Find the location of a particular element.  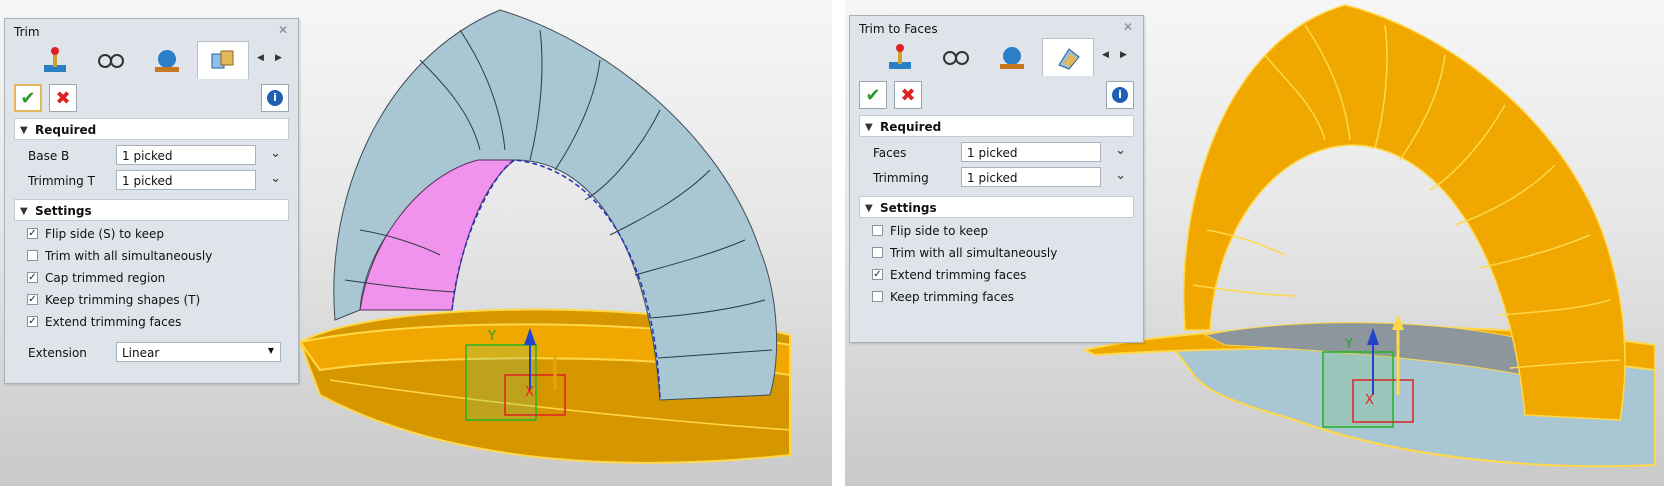

field-trimming: Trimming T 1 picked ⌄ is located at coordinates (154, 180).